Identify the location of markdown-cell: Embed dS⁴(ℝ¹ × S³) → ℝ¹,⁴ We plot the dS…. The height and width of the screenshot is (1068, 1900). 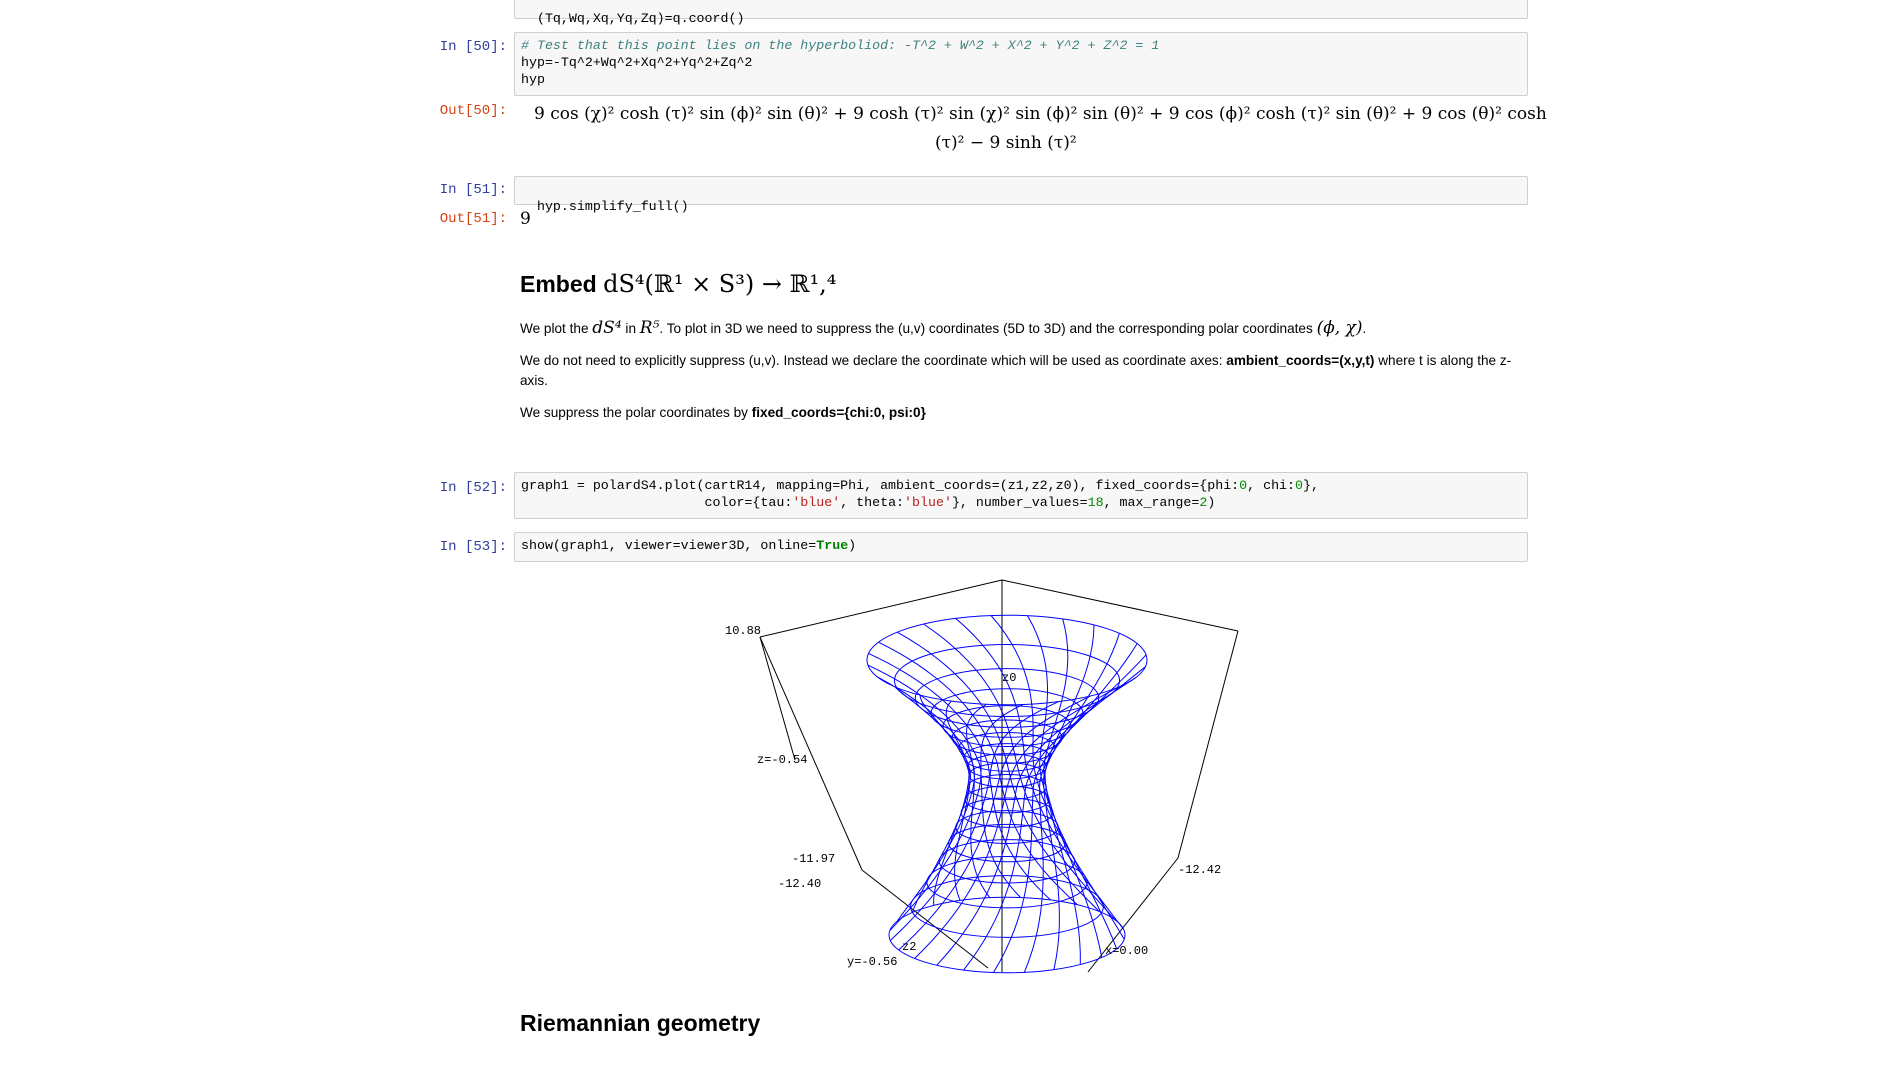
(1020, 346).